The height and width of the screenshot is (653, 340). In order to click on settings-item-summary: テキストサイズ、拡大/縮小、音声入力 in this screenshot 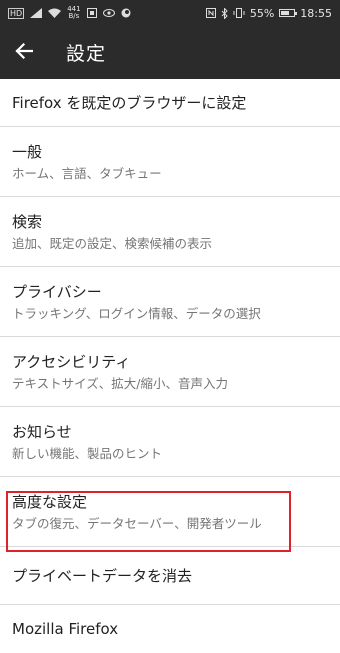, I will do `click(120, 383)`.